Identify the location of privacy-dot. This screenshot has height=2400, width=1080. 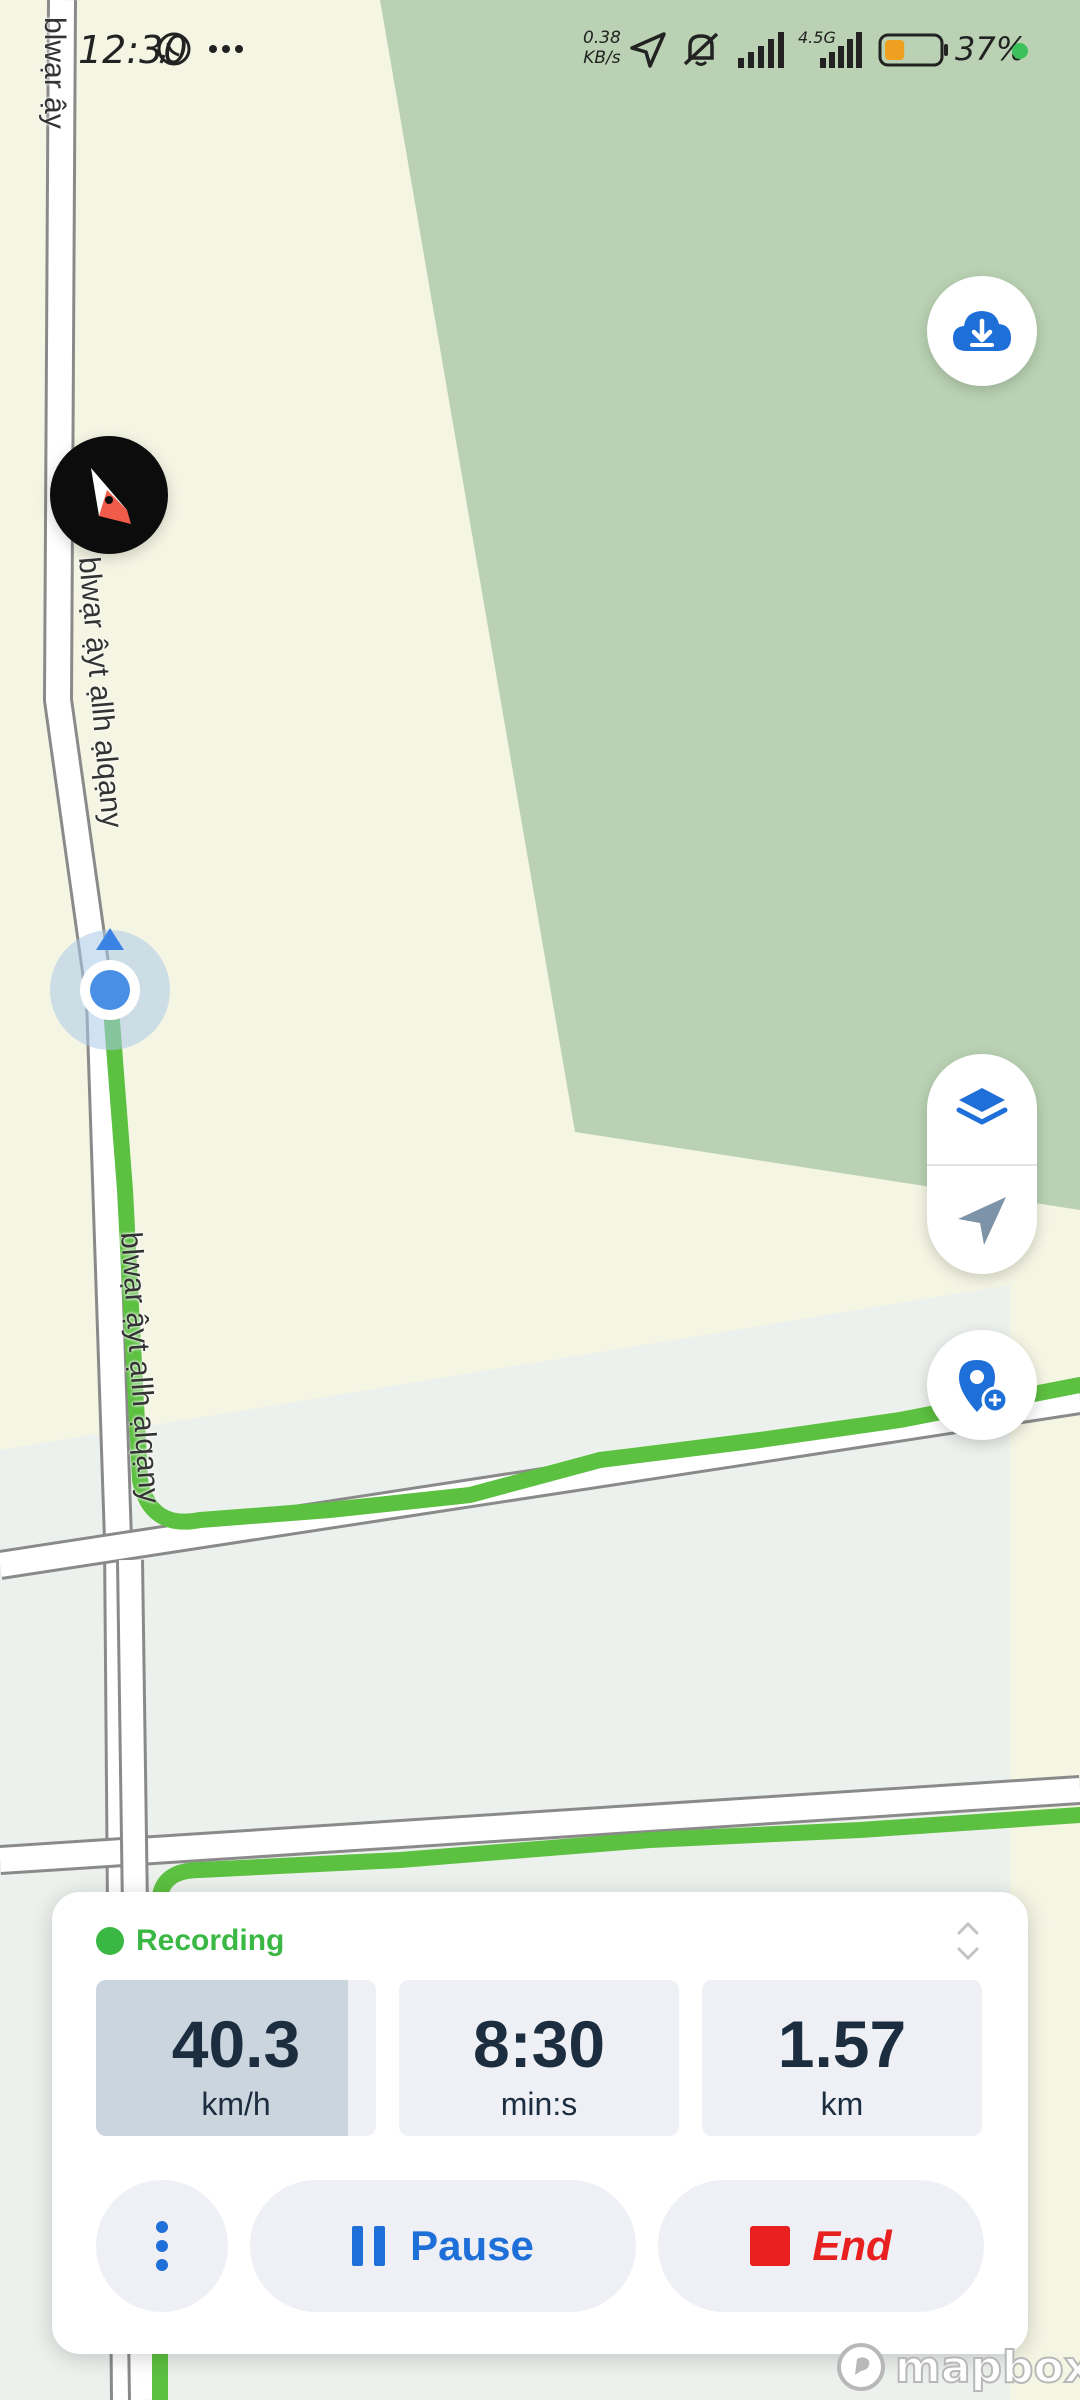
(1020, 51).